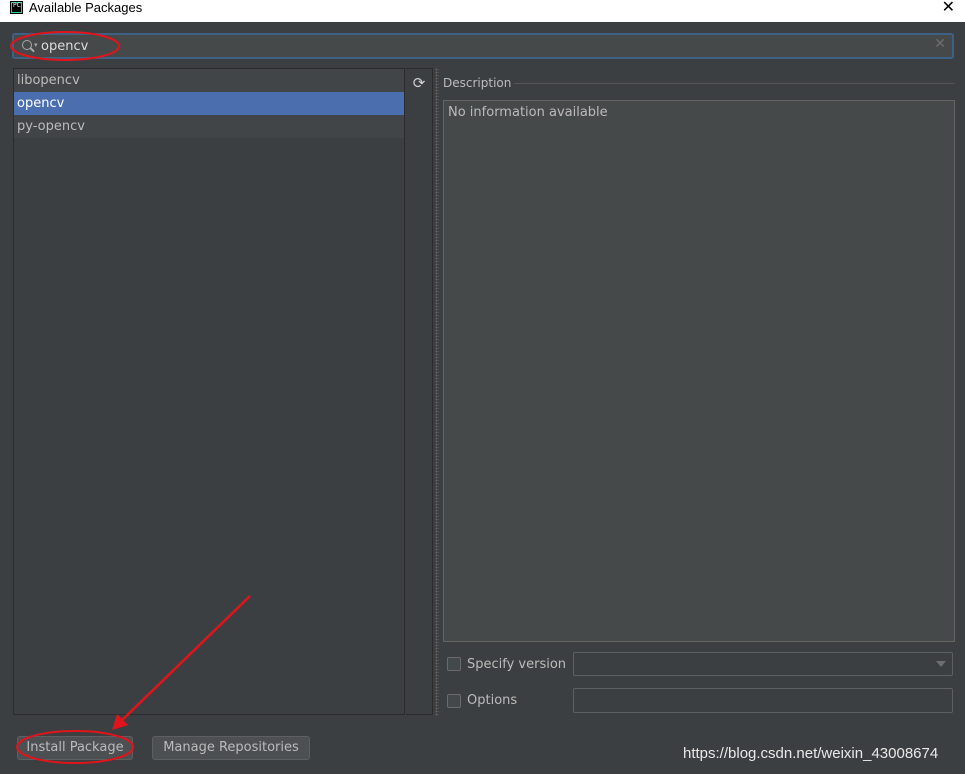 The width and height of the screenshot is (965, 774). Describe the element at coordinates (940, 44) in the screenshot. I see `clear-search-icon: ✕` at that location.